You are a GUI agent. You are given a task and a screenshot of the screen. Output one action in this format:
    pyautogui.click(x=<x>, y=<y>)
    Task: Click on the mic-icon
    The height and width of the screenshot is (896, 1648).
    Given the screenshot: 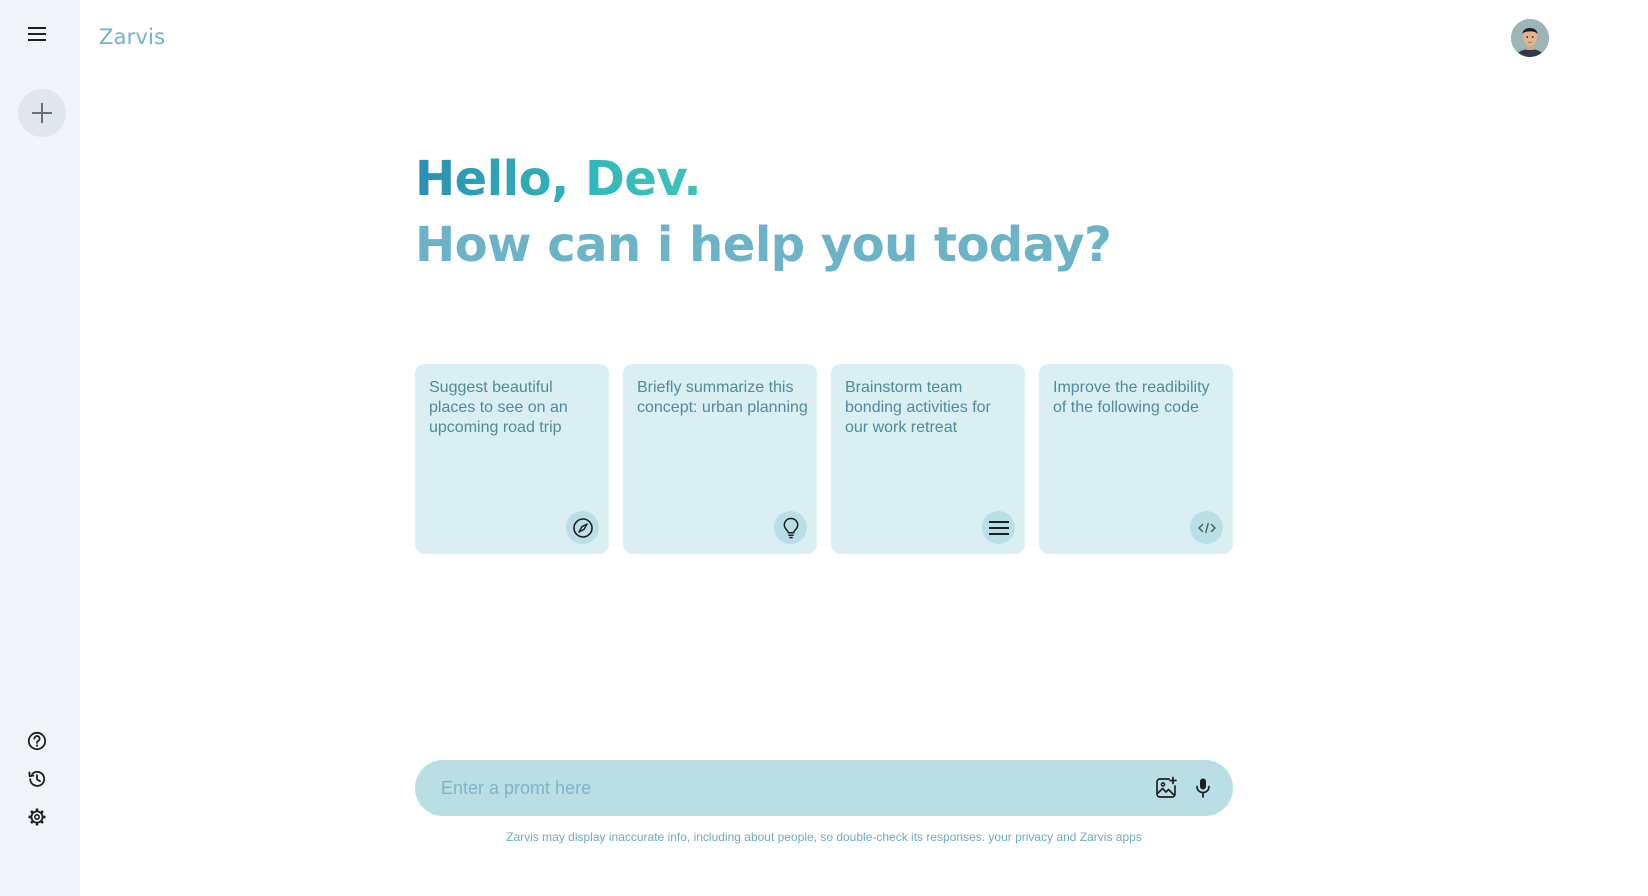 What is the action you would take?
    pyautogui.click(x=1203, y=788)
    